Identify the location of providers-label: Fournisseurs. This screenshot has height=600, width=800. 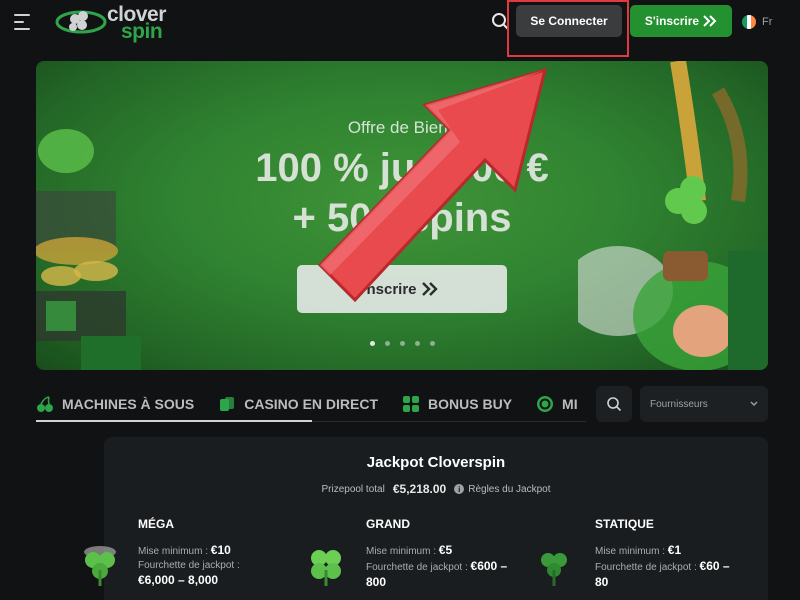
(679, 404).